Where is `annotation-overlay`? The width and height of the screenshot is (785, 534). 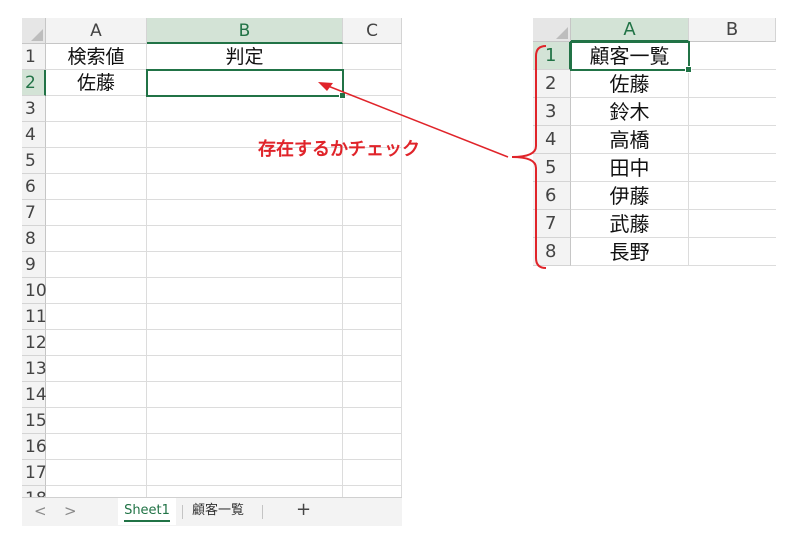
annotation-overlay is located at coordinates (432, 157).